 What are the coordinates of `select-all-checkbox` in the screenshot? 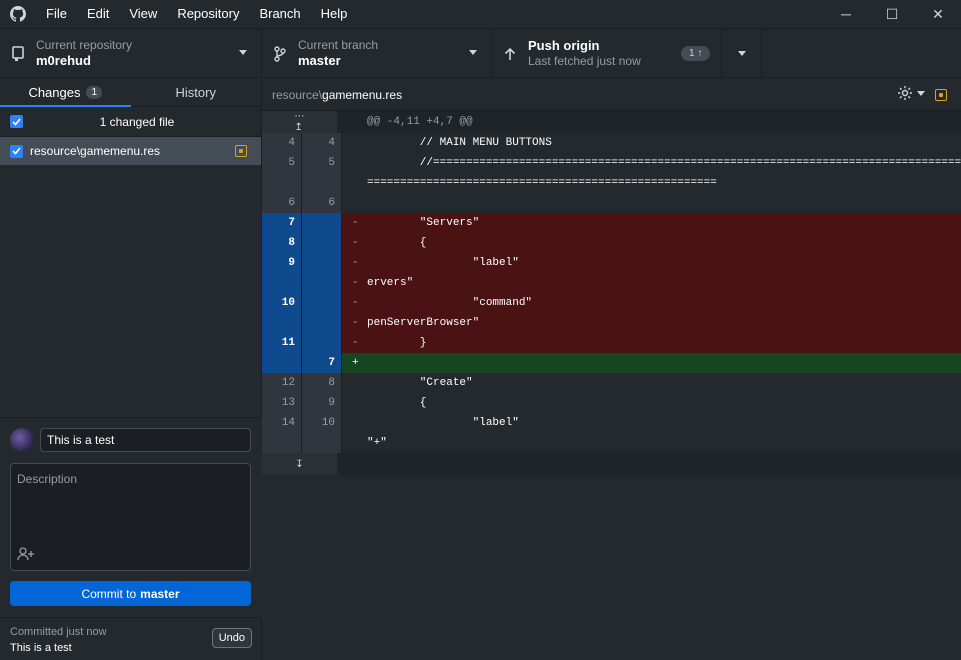 It's located at (16, 121).